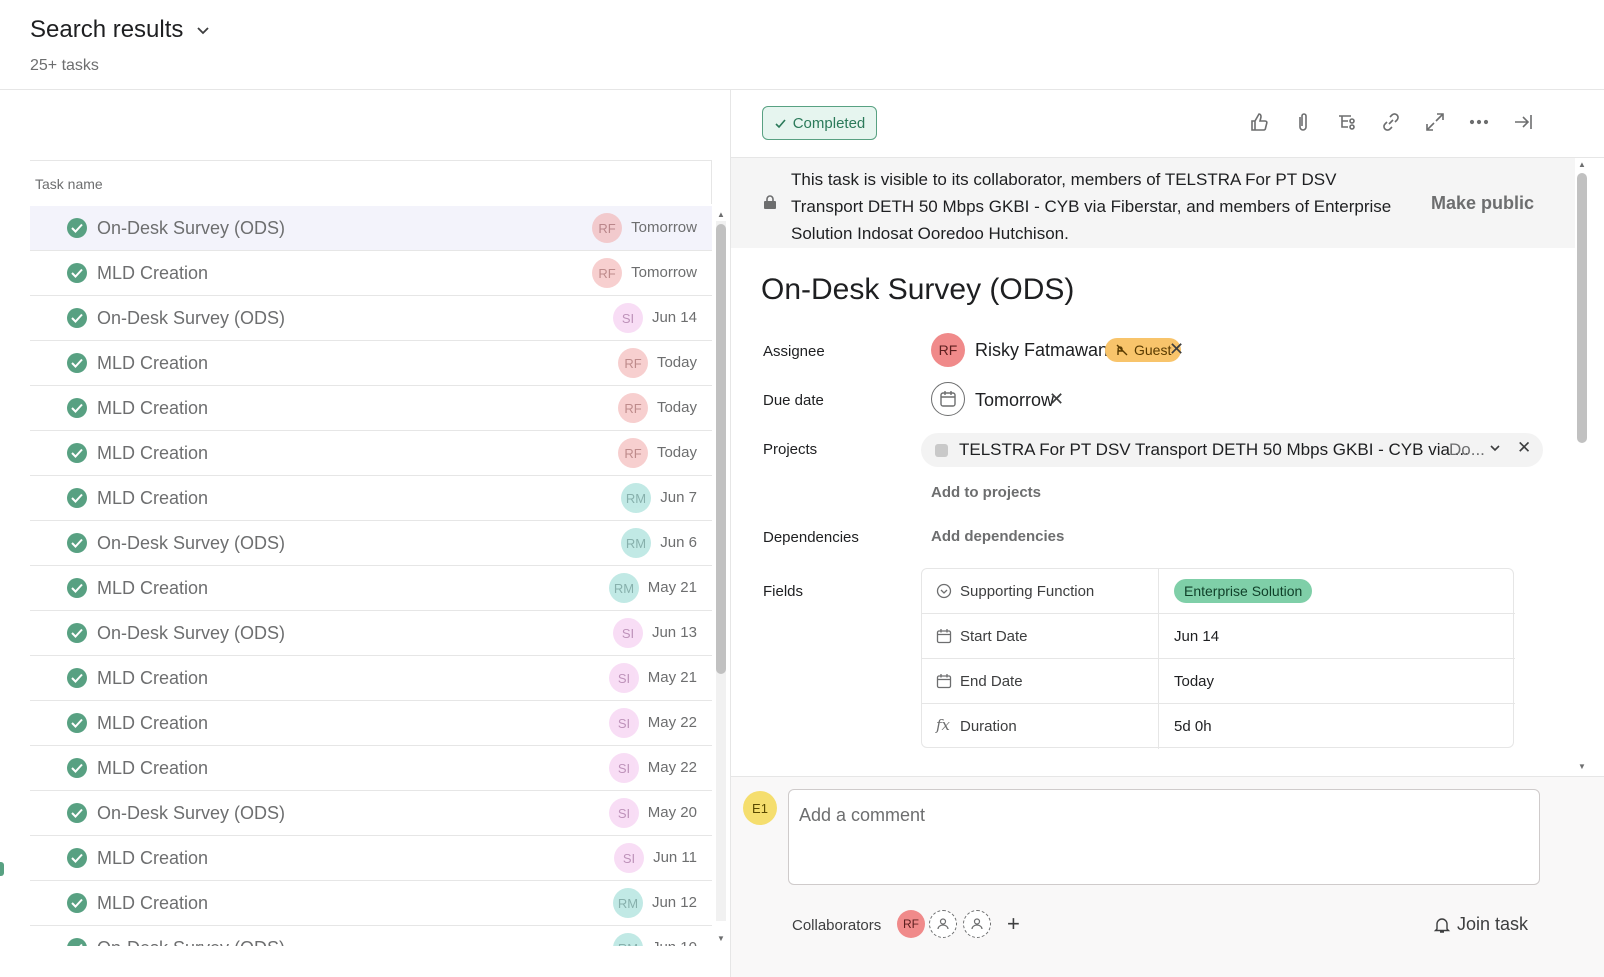 This screenshot has height=977, width=1604. I want to click on task-due-date: Jun 14, so click(674, 317).